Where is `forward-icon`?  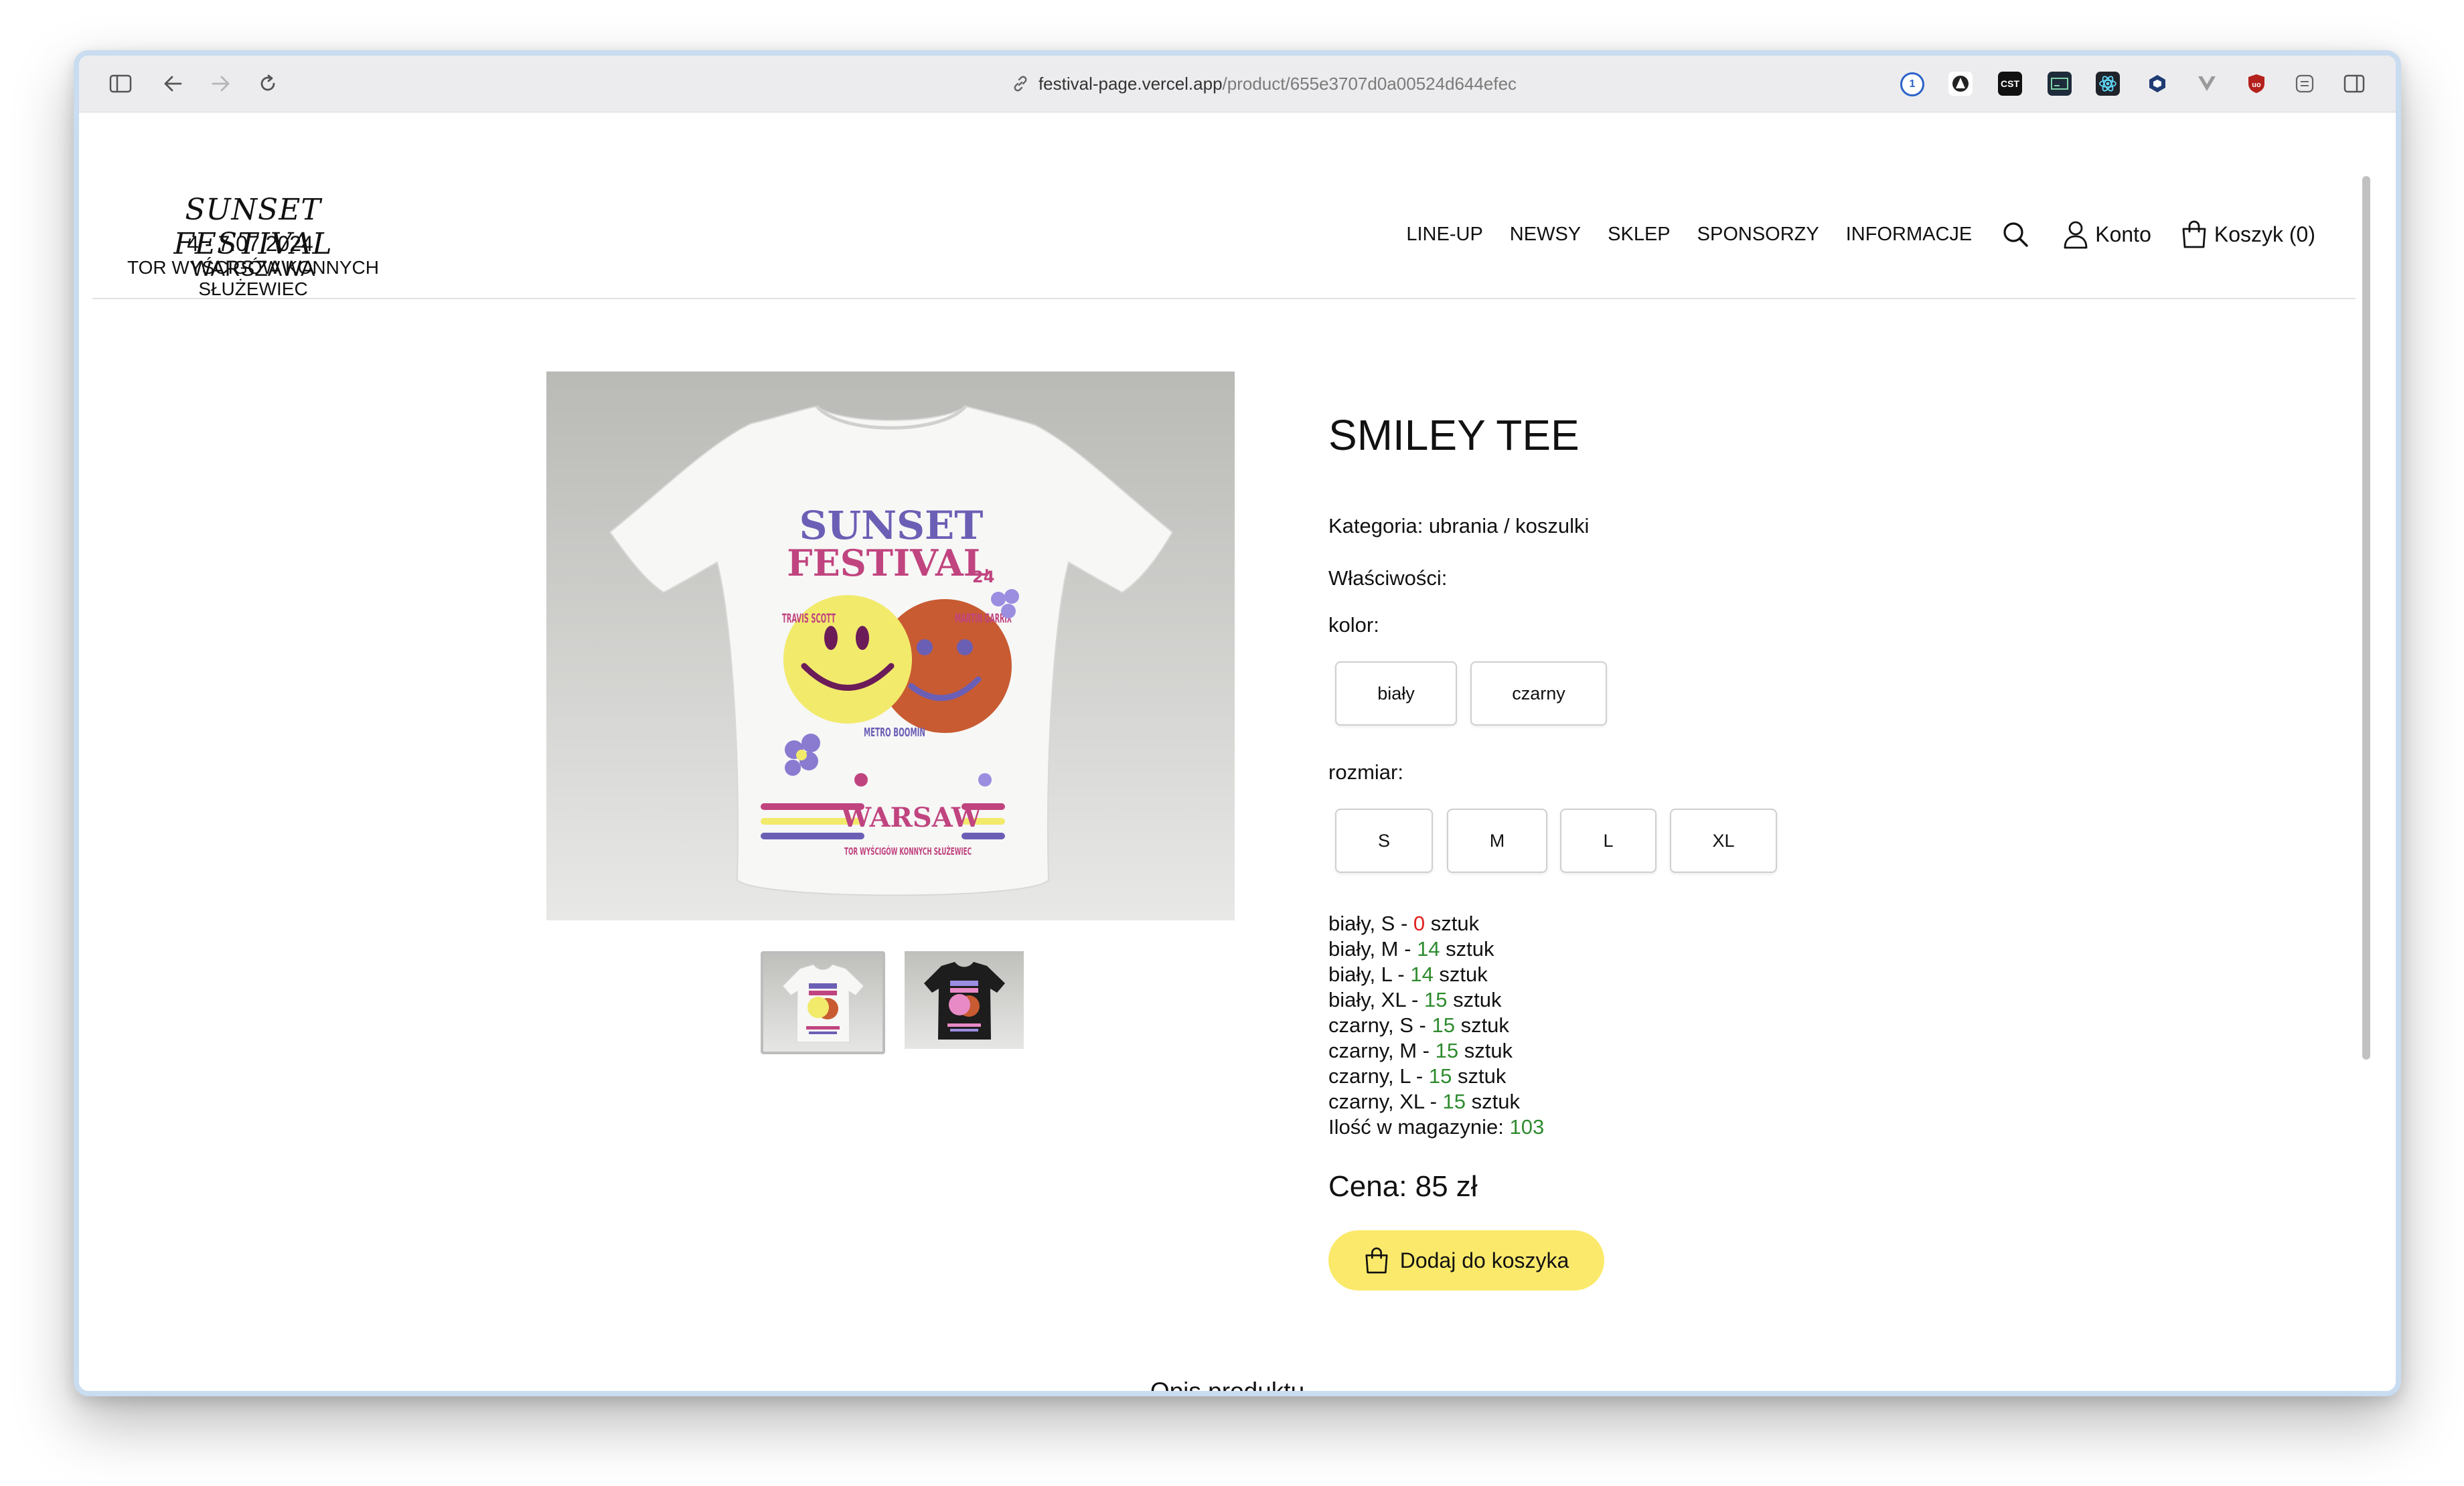
forward-icon is located at coordinates (221, 83).